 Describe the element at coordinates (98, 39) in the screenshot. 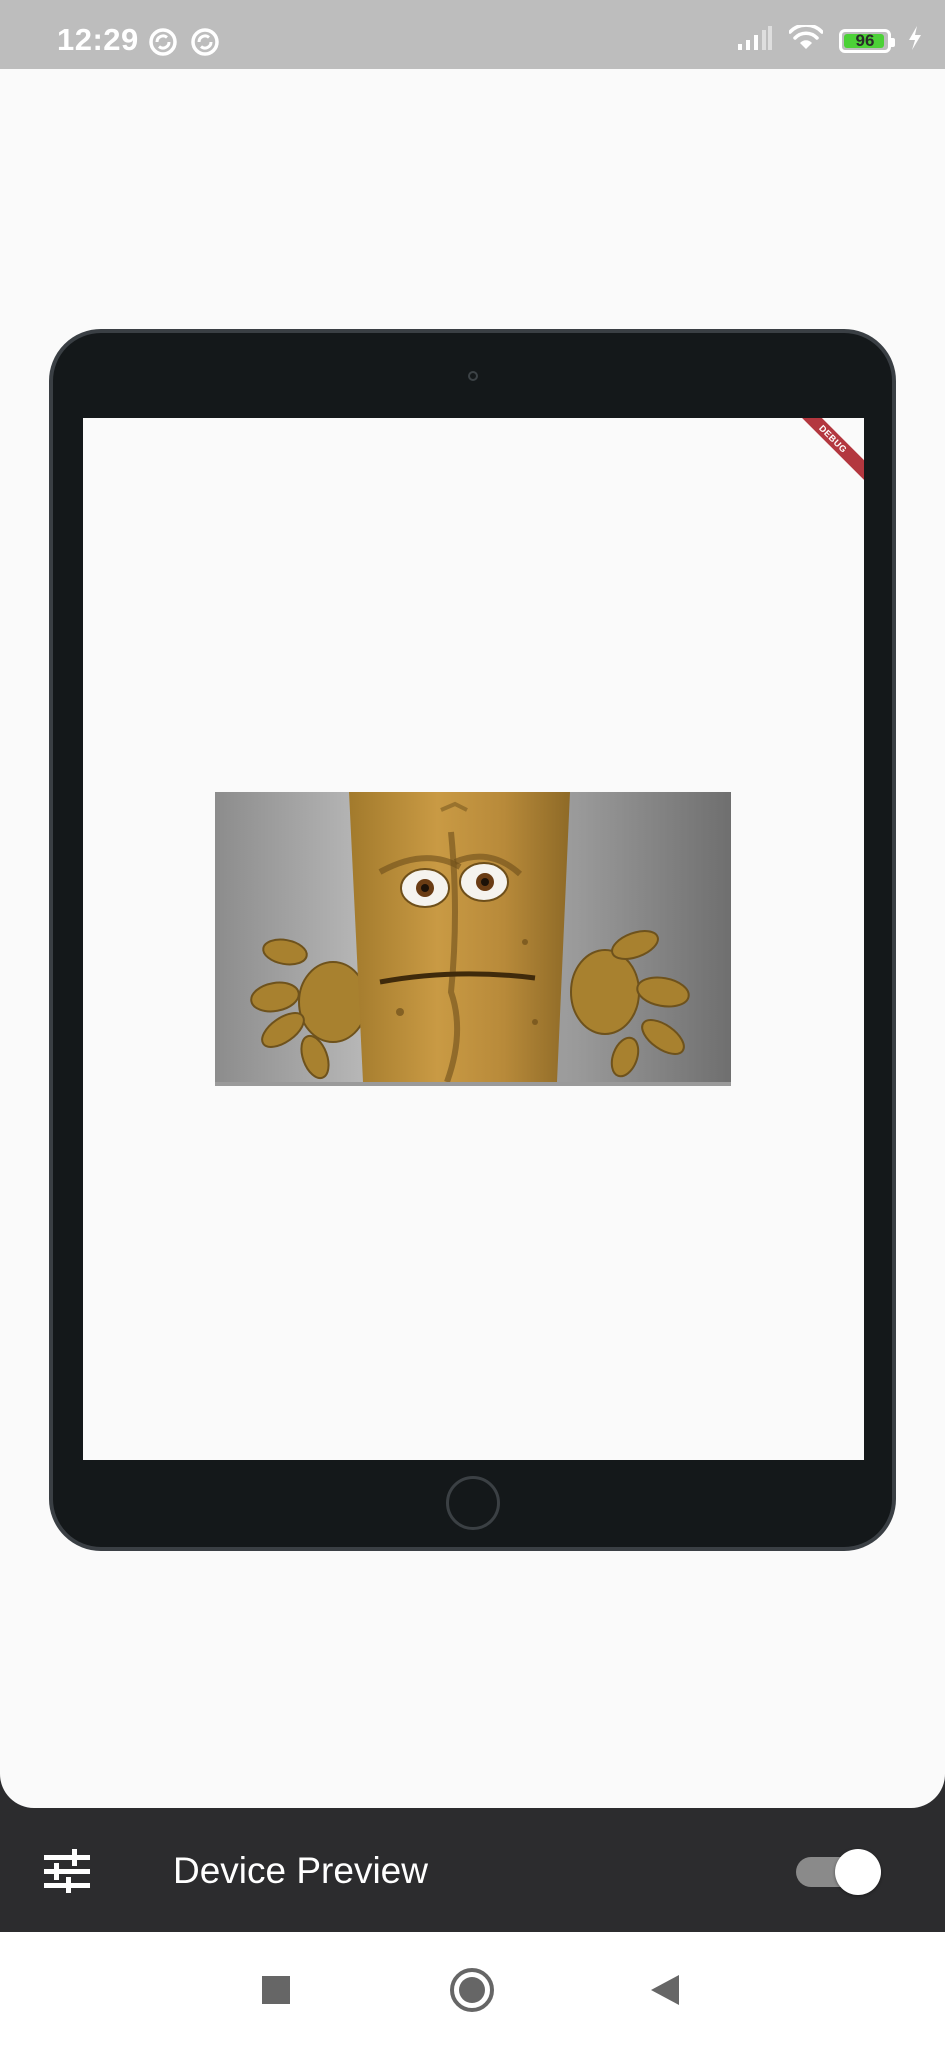

I see `status-time: 12:29` at that location.